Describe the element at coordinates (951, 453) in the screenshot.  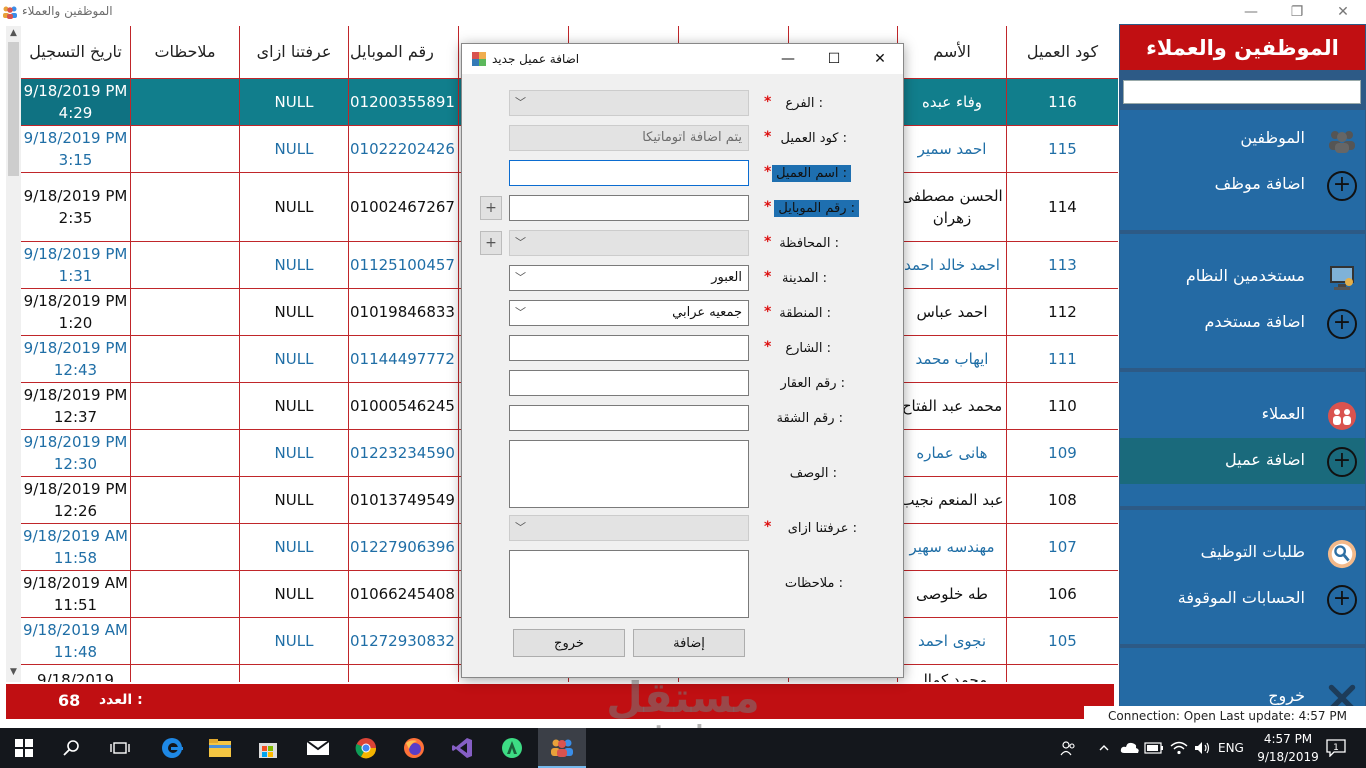
I see `cell-name: هانى عماره` at that location.